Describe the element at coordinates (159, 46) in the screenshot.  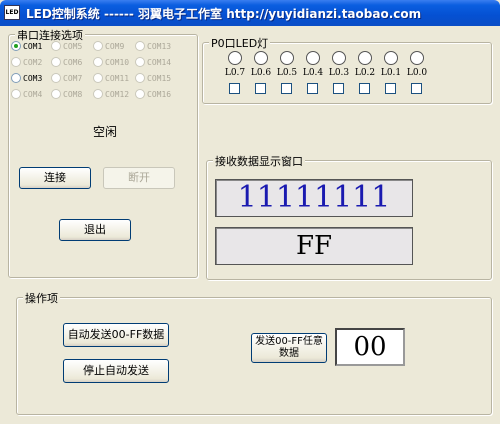
I see `com-port-label: COM13` at that location.